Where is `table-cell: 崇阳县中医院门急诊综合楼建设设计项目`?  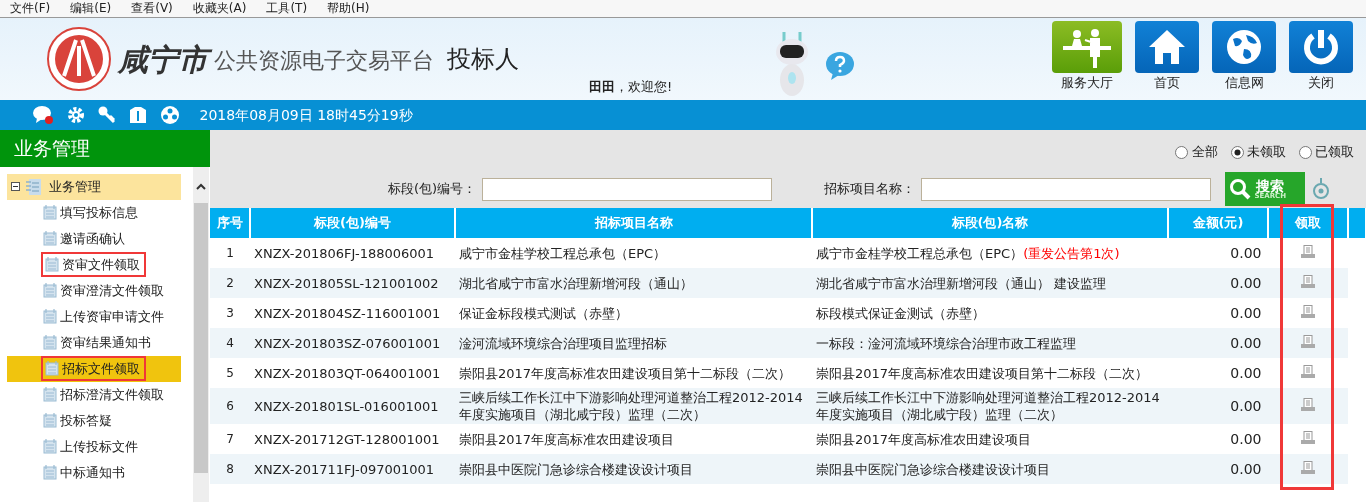 table-cell: 崇阳县中医院门急诊综合楼建设设计项目 is located at coordinates (933, 469).